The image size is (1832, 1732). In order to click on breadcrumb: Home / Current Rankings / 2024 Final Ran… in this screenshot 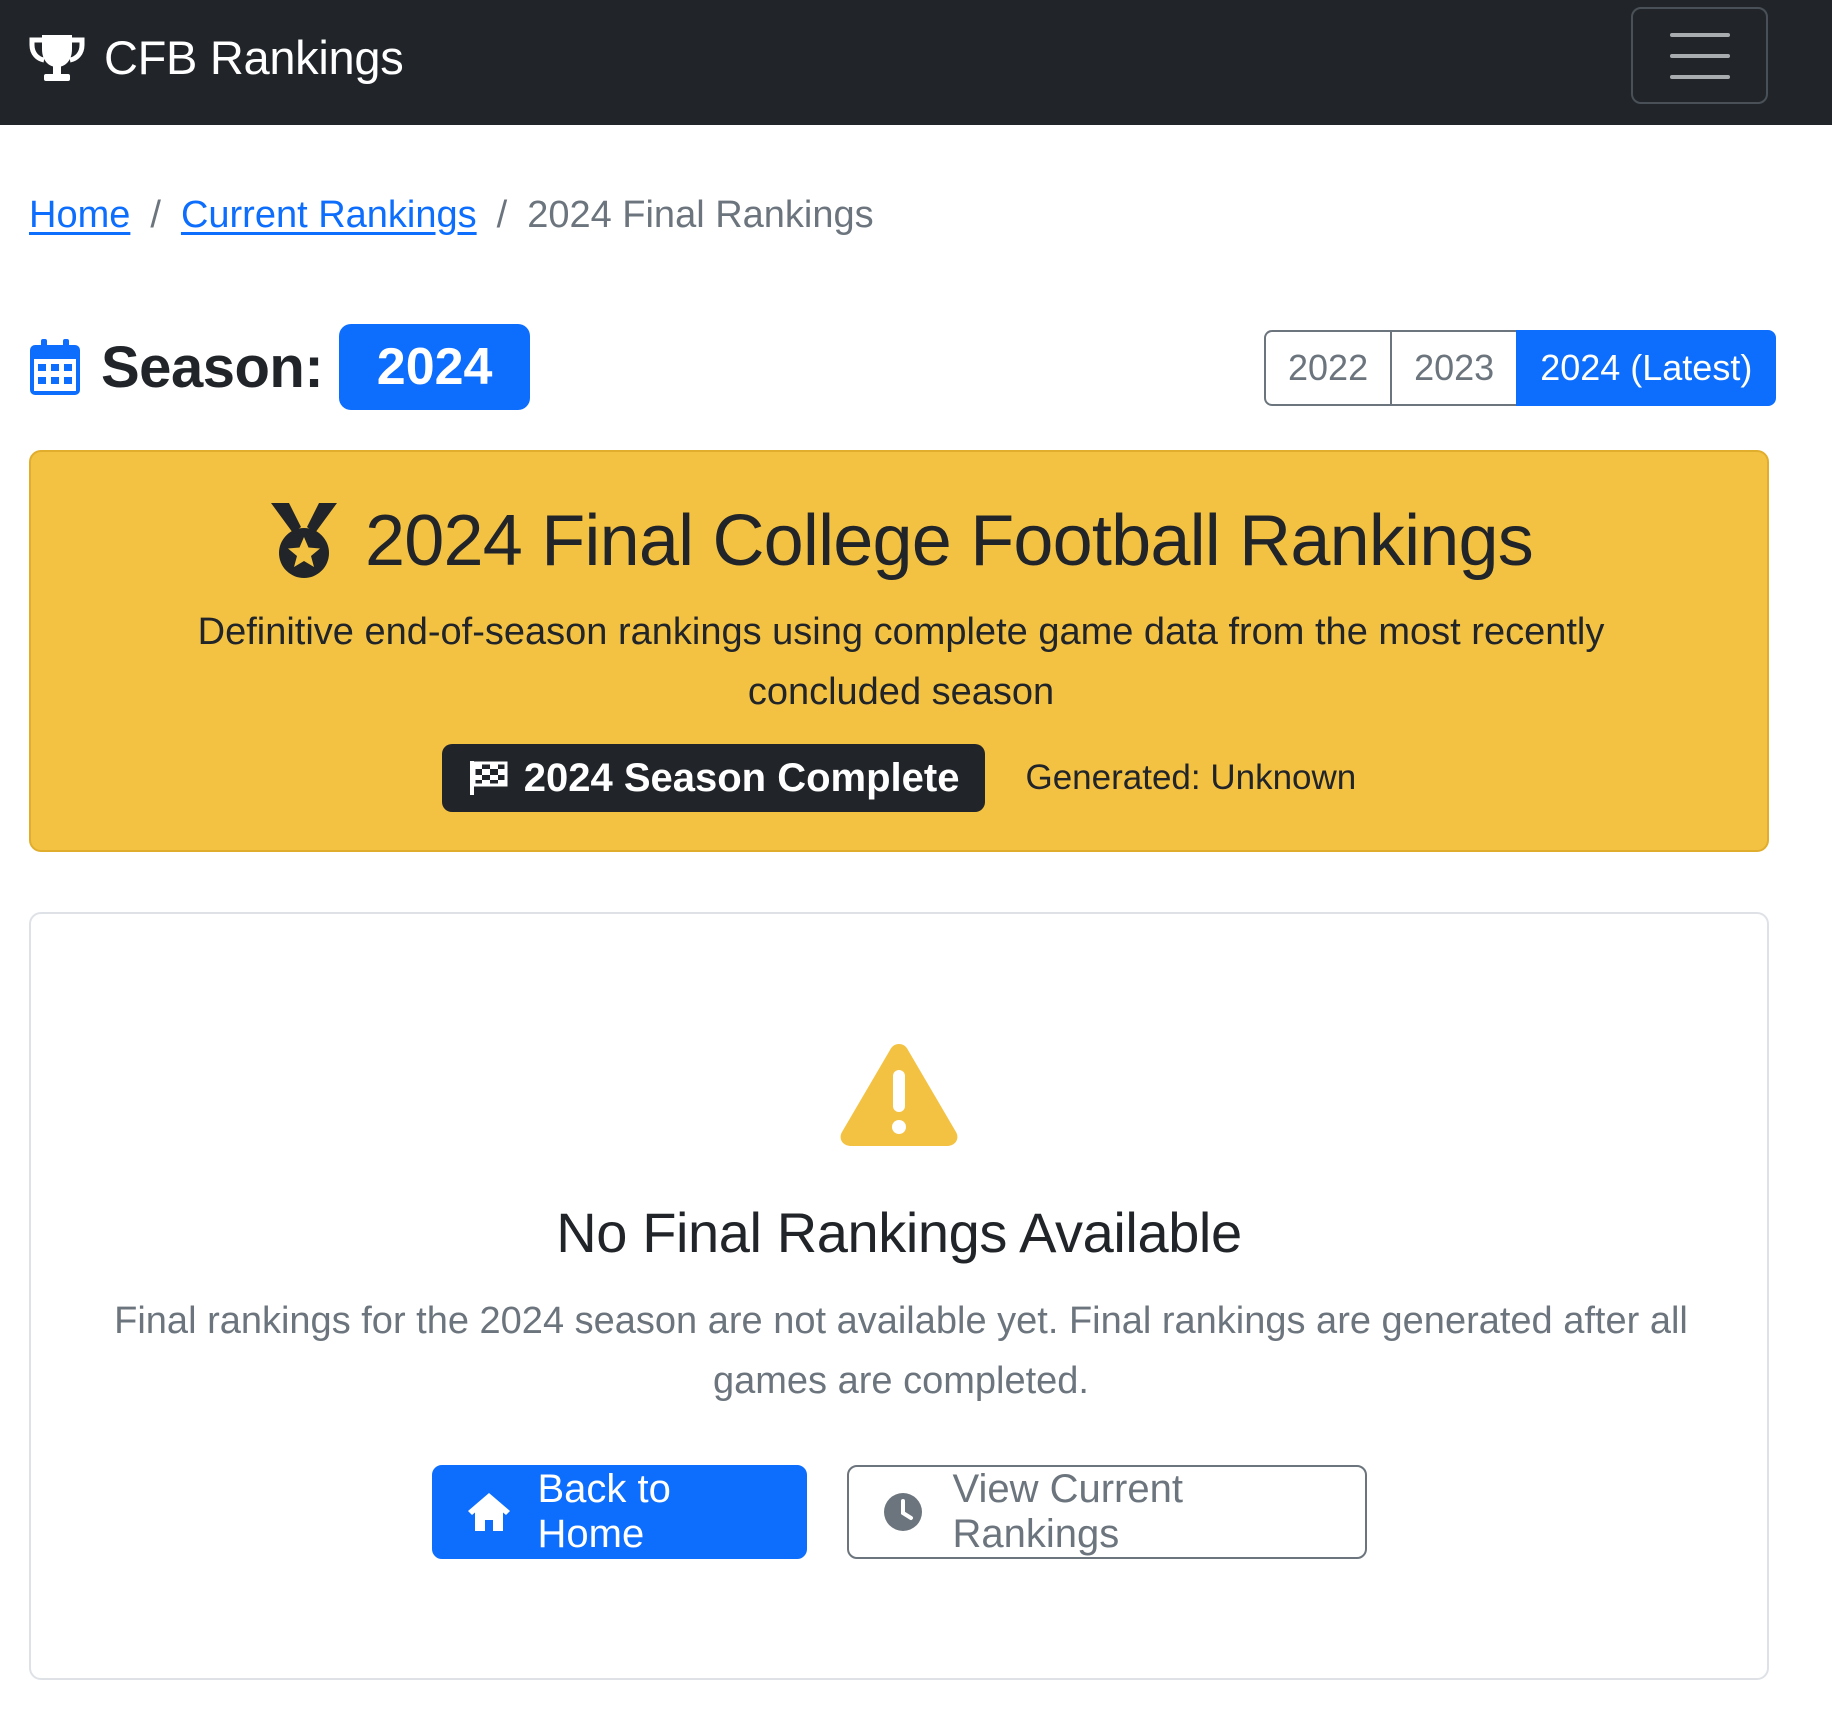, I will do `click(451, 215)`.